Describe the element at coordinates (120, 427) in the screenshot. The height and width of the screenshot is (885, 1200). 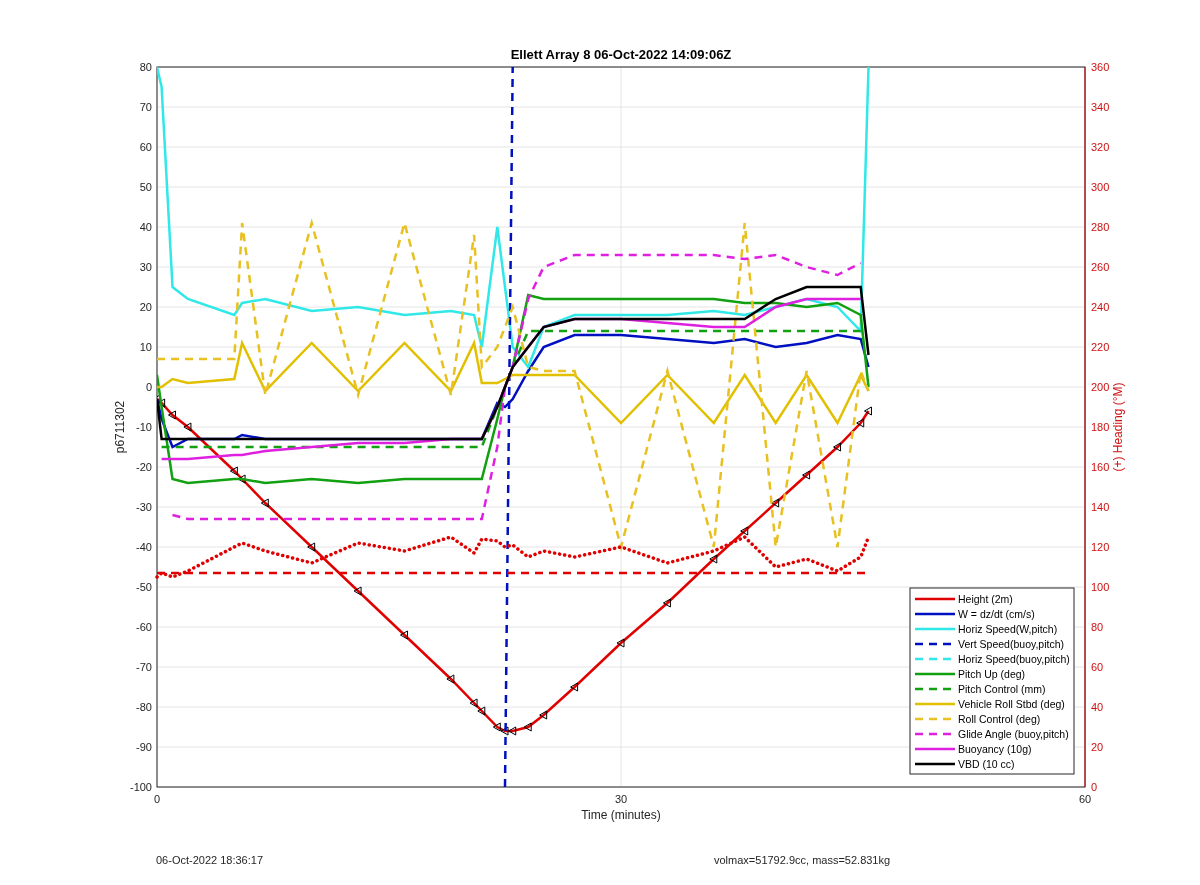
I see `y-axis-label: p6711302` at that location.